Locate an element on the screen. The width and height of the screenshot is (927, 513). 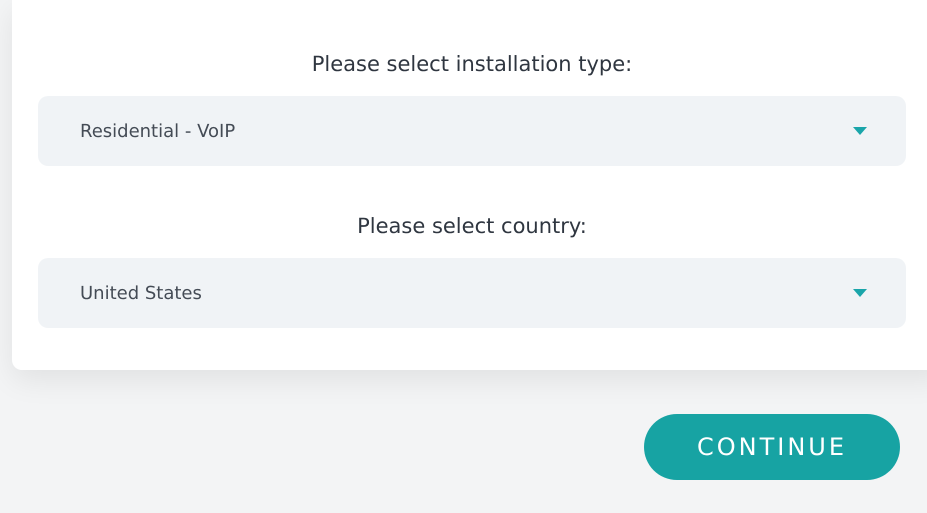
field-label: Please select country: is located at coordinates (472, 226).